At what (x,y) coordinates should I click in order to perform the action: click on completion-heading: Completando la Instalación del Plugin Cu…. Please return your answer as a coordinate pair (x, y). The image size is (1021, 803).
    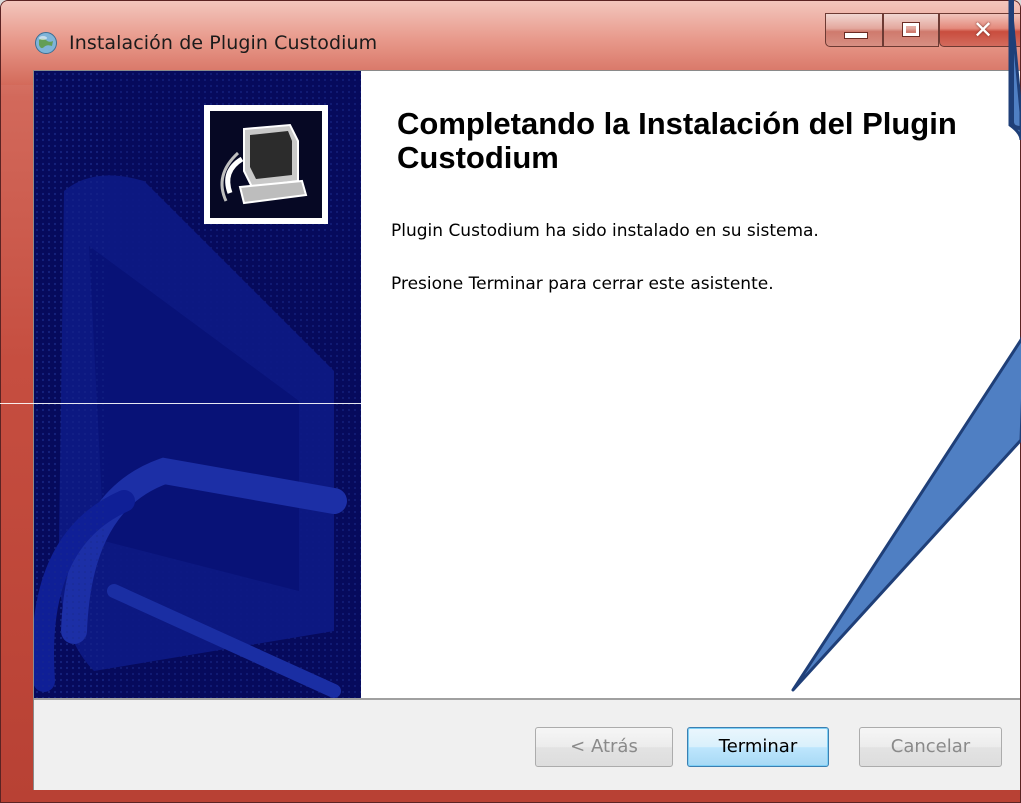
    Looking at the image, I should click on (677, 140).